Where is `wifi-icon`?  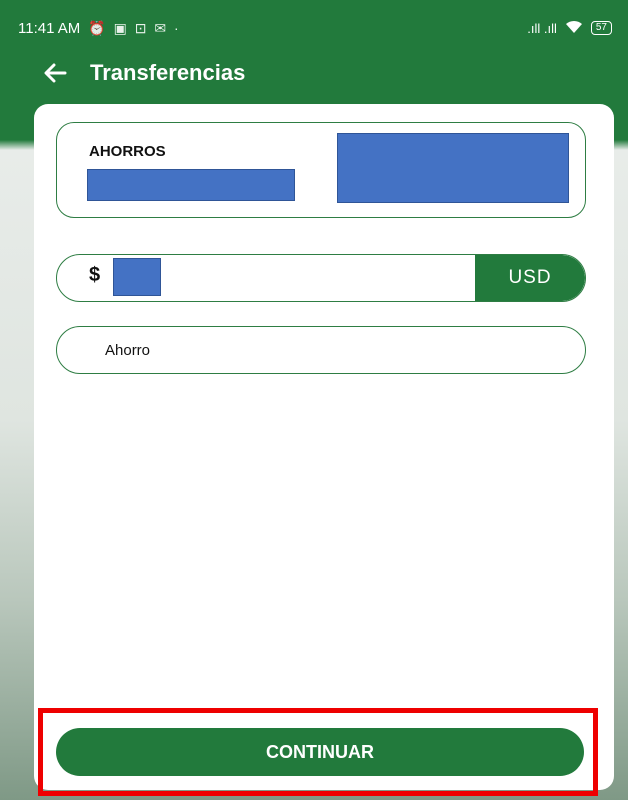 wifi-icon is located at coordinates (574, 28).